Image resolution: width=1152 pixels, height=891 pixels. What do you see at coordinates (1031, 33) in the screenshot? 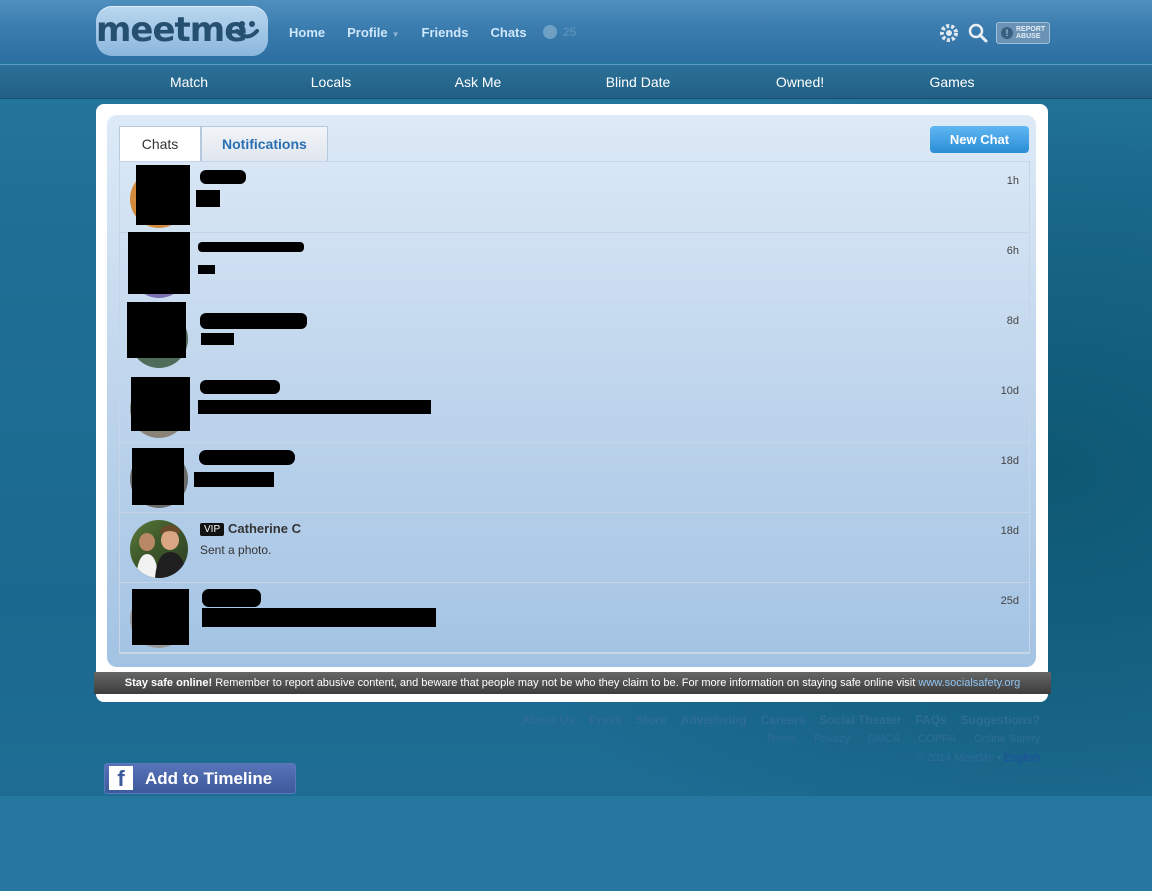
I see `report-abuse-label: REPORT ABUSE` at bounding box center [1031, 33].